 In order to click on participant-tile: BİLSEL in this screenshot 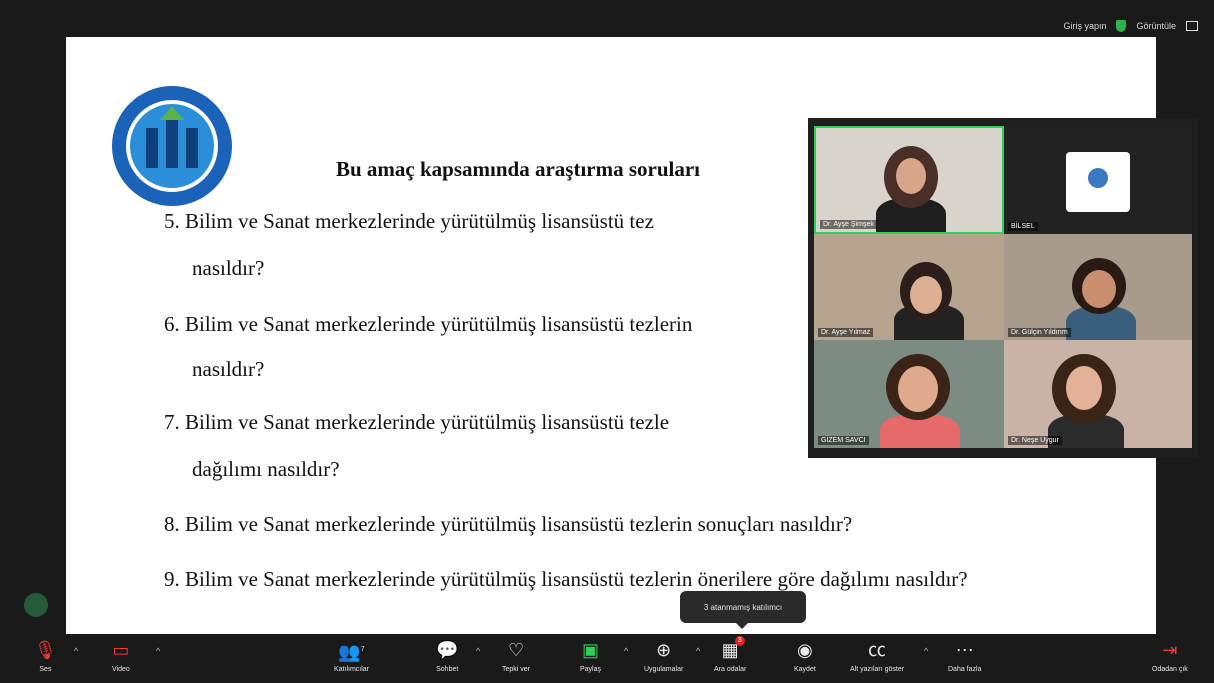, I will do `click(1098, 180)`.